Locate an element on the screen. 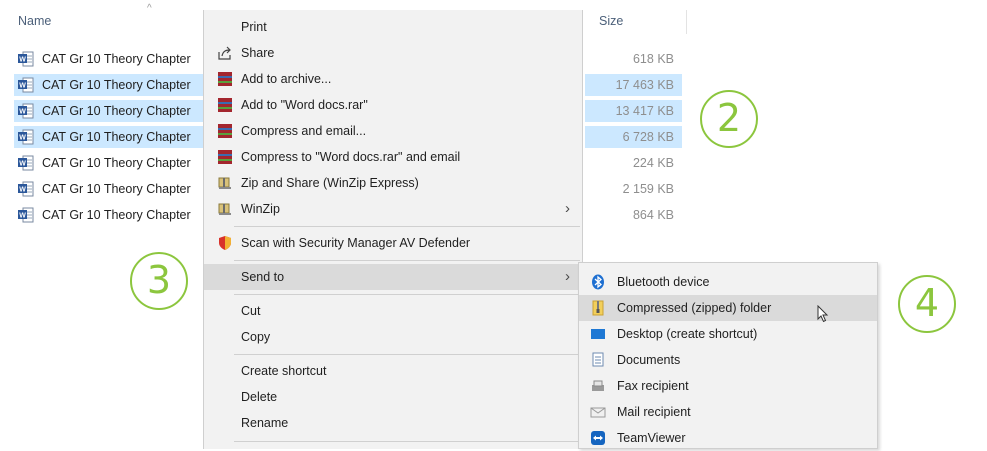  menu-item-label: Create shortcut is located at coordinates (284, 371).